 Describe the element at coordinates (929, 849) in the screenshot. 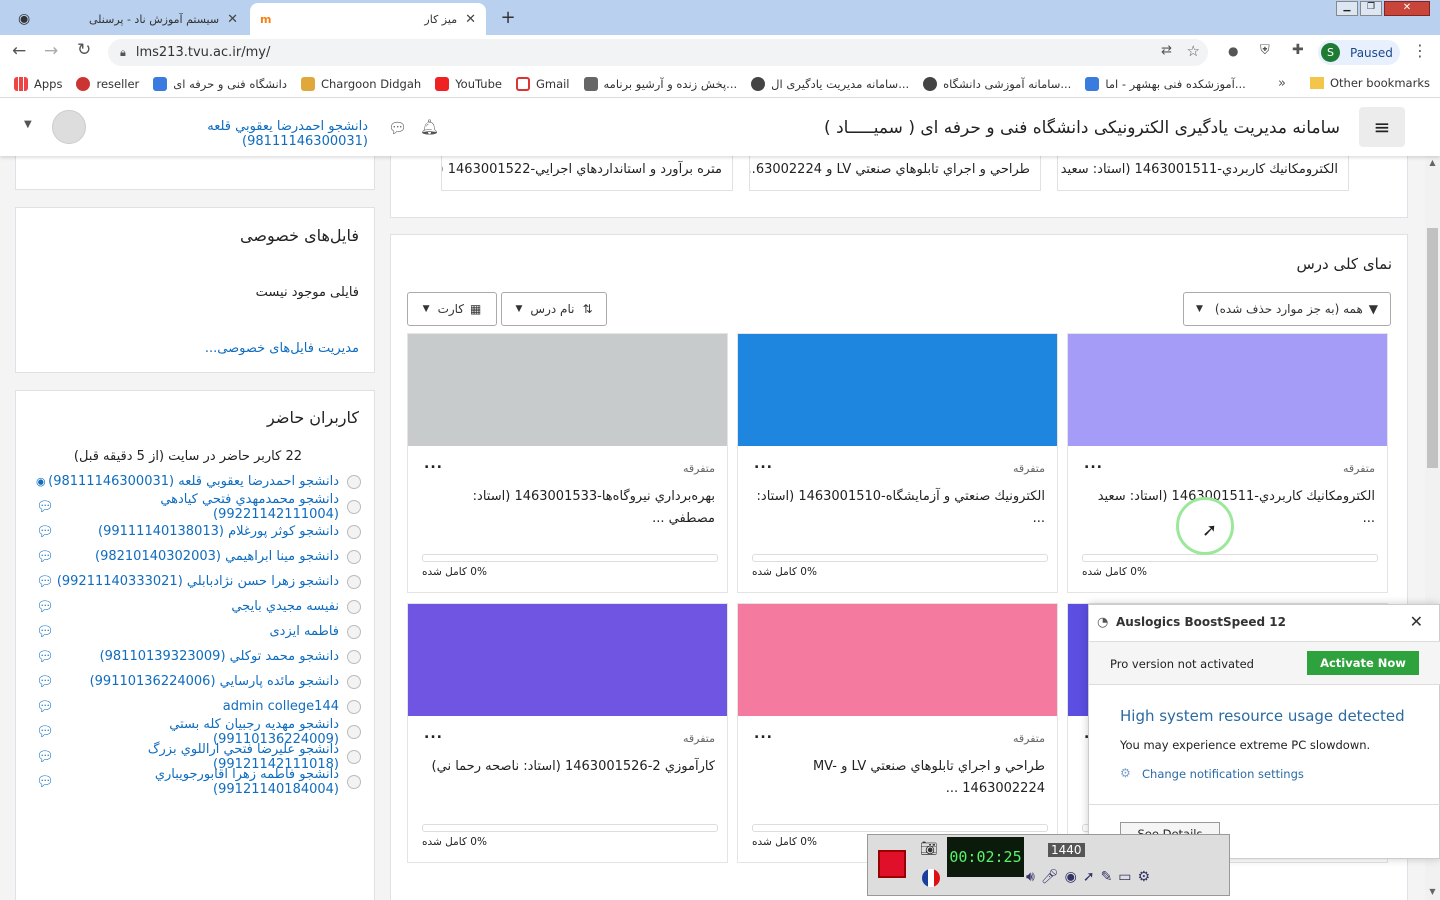

I see `camera-icon: 📷︎` at that location.